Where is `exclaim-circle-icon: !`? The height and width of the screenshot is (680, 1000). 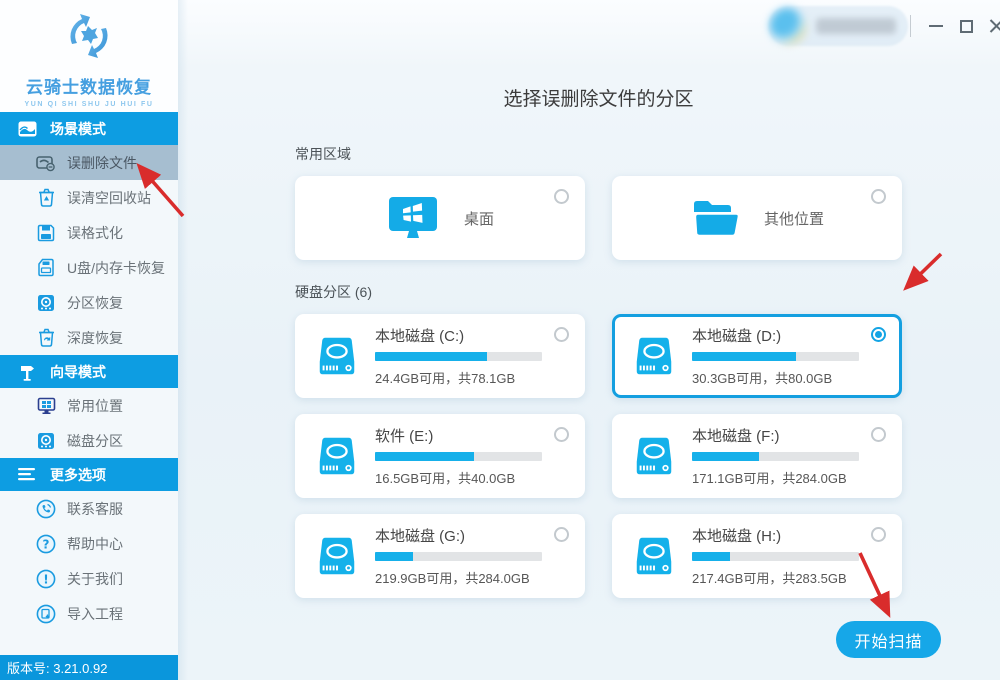
exclaim-circle-icon: ! is located at coordinates (46, 579).